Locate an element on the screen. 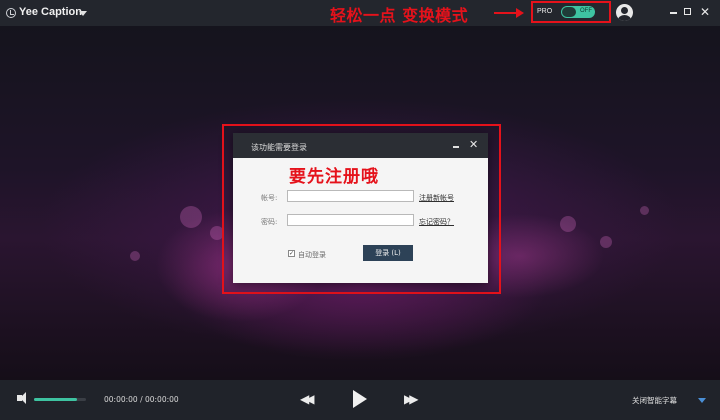 The width and height of the screenshot is (720, 420). rewind-icon: ◀◀ is located at coordinates (307, 399).